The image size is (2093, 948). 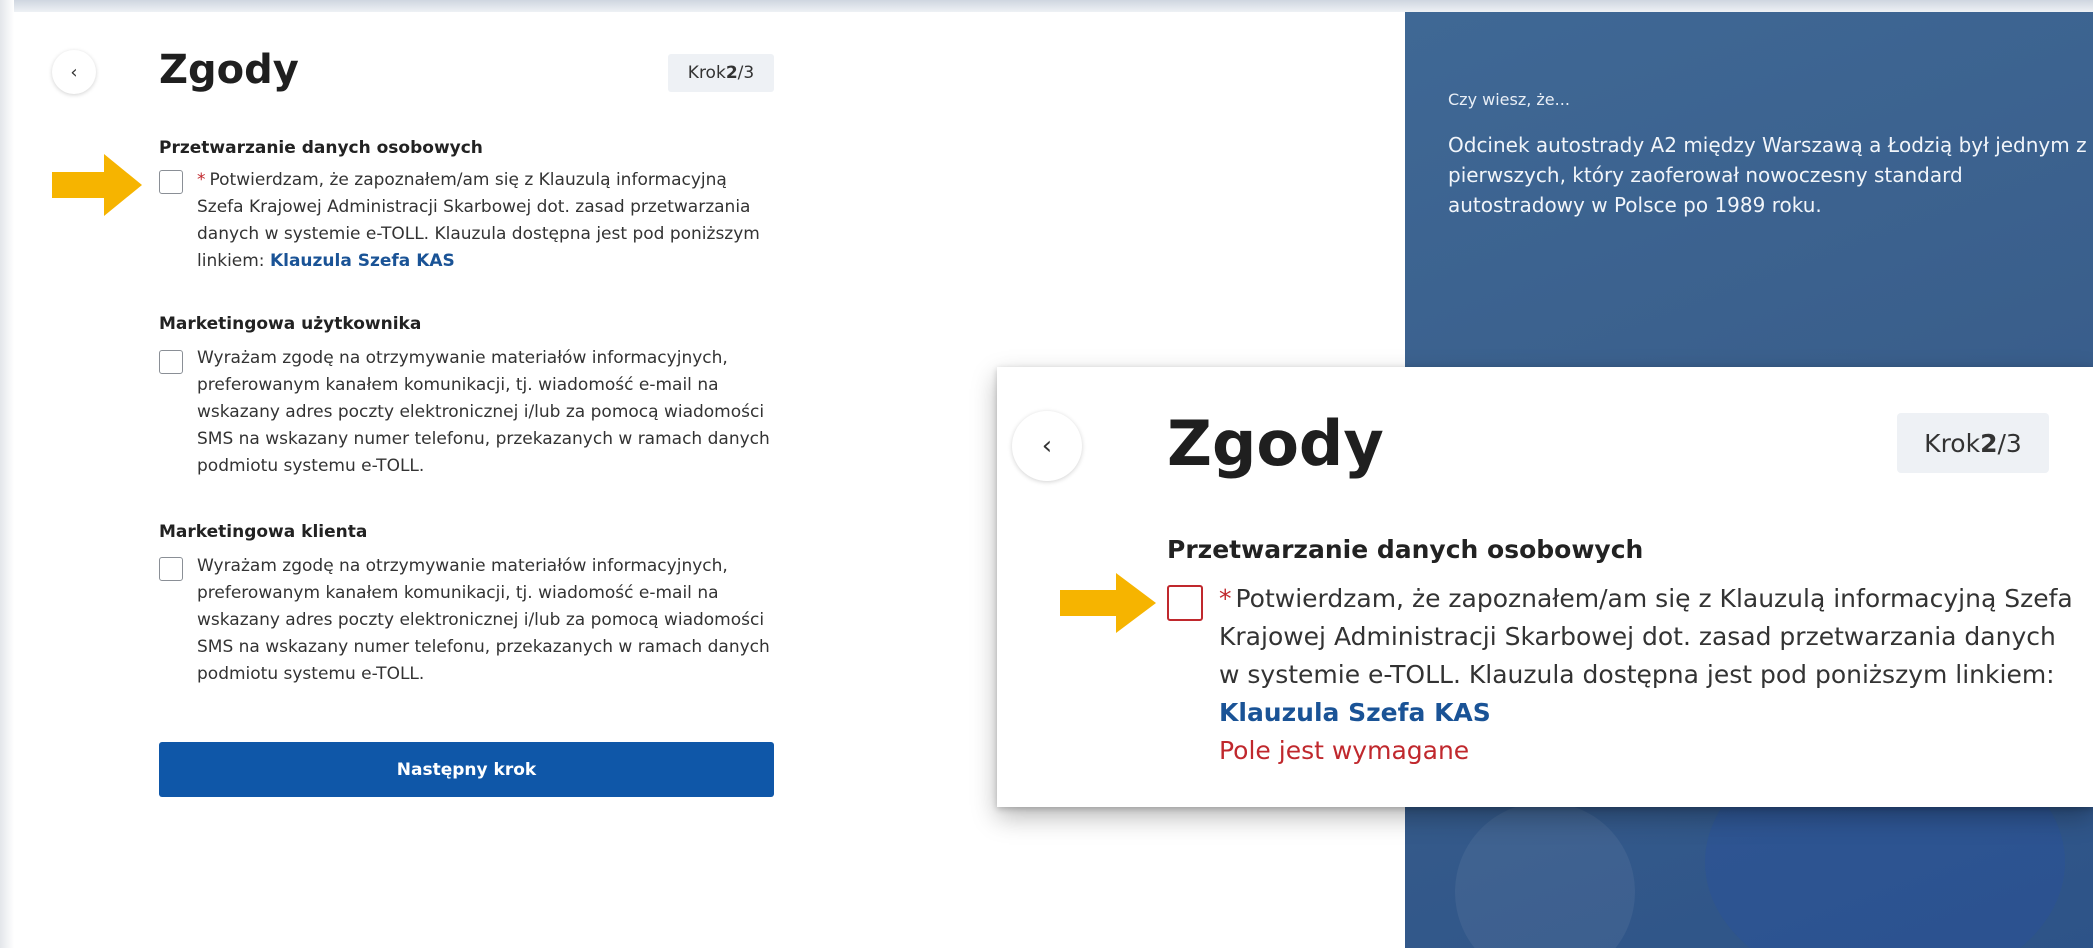 What do you see at coordinates (263, 532) in the screenshot?
I see `section-heading-client-marketing: Marketingowa klienta` at bounding box center [263, 532].